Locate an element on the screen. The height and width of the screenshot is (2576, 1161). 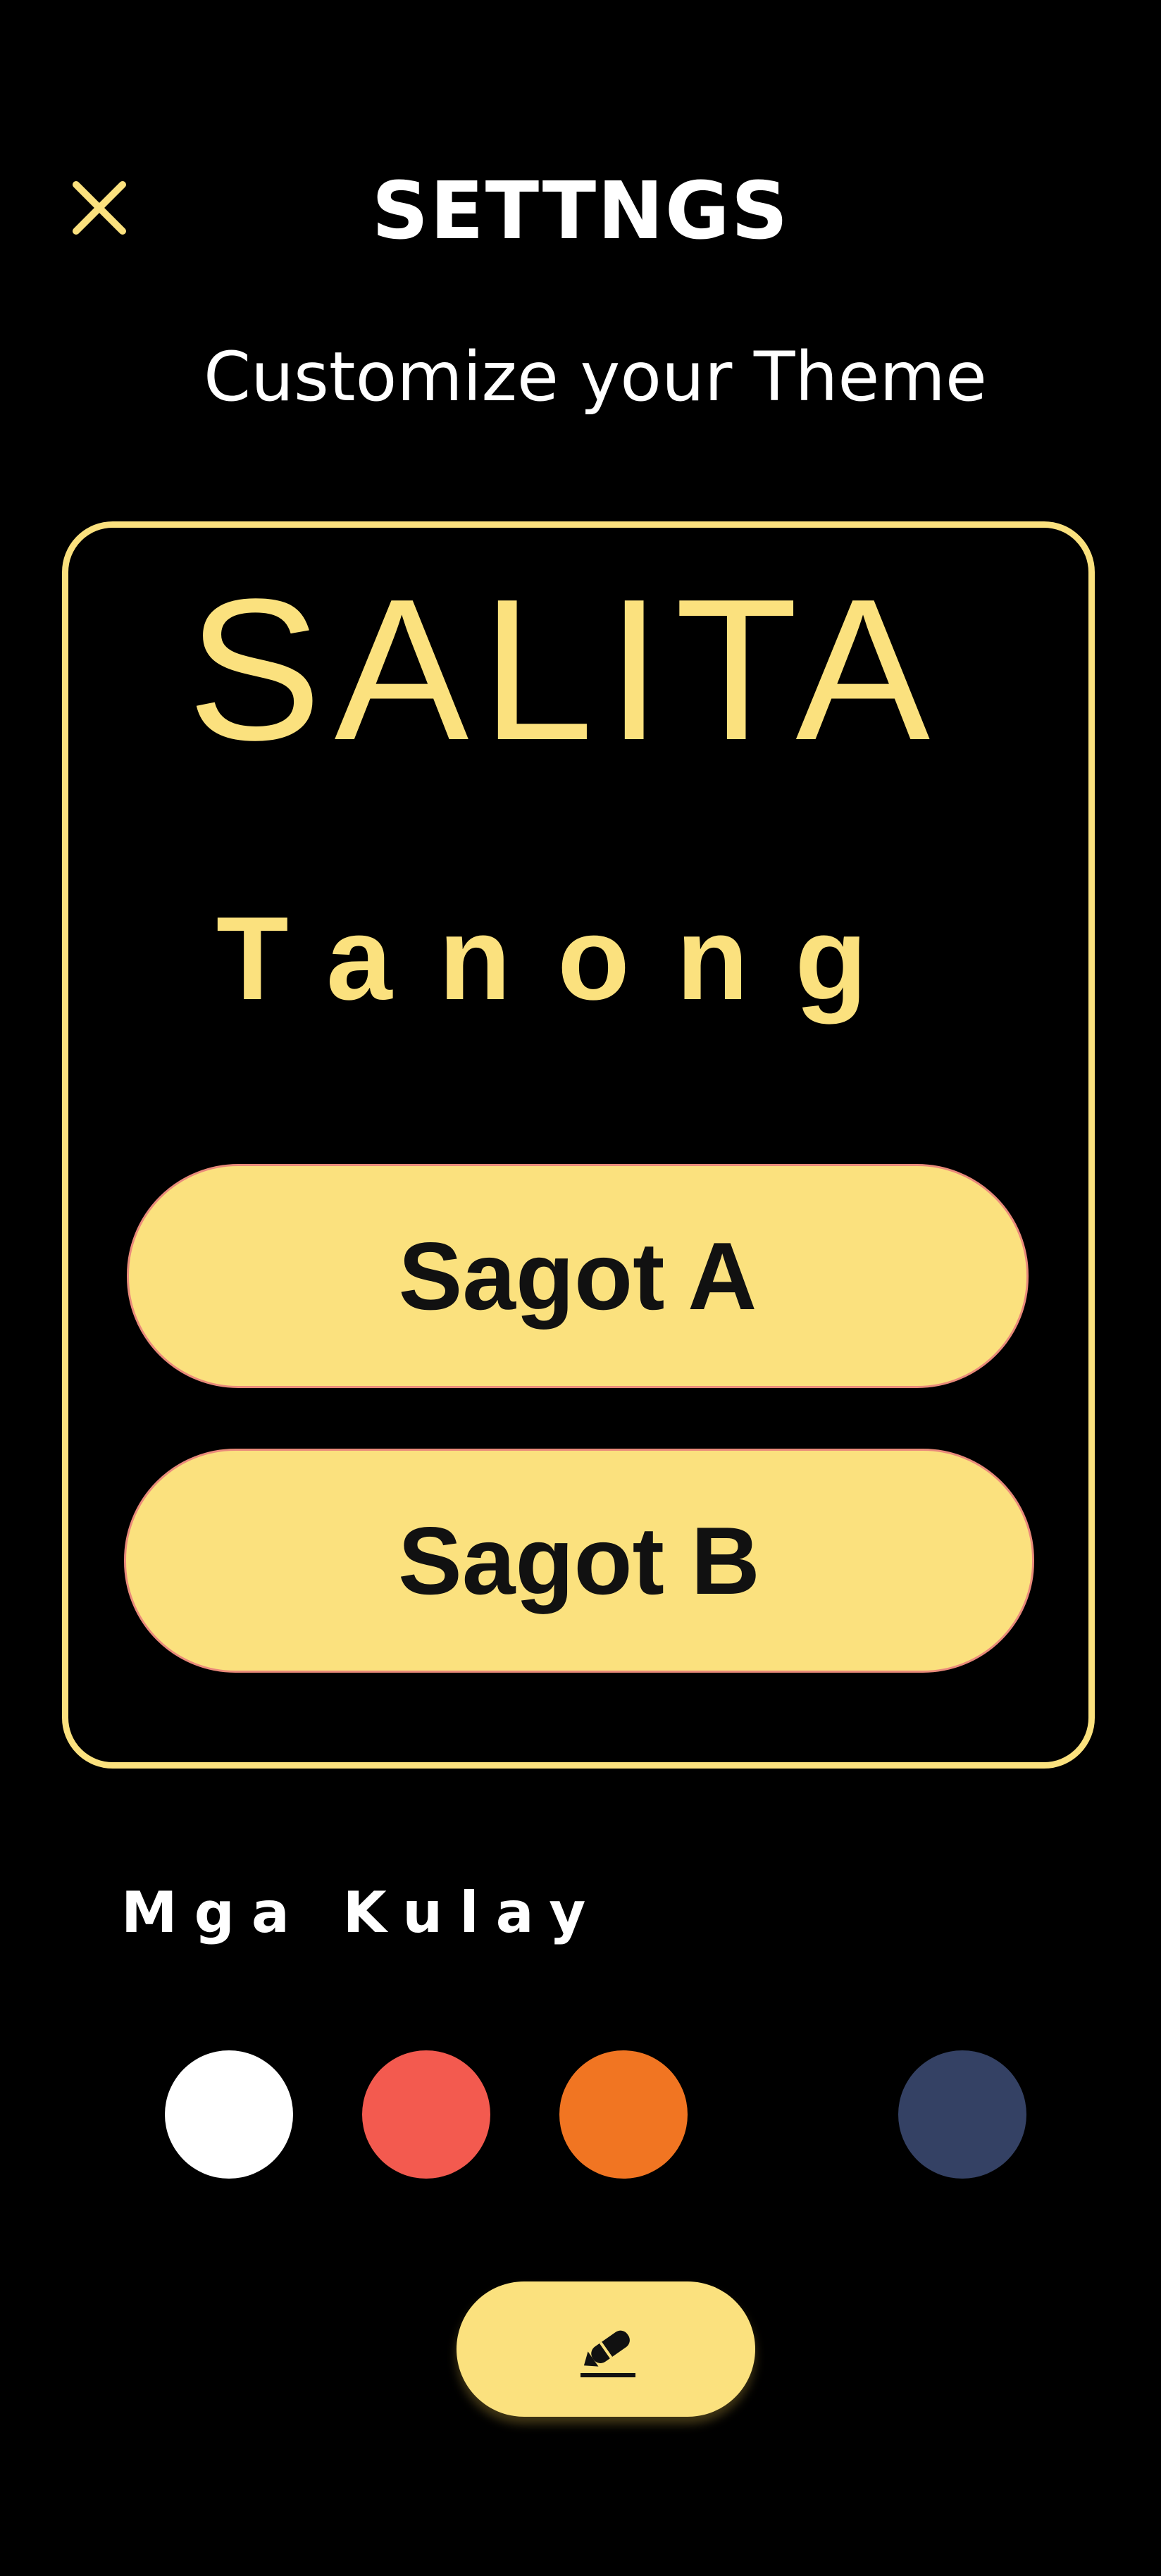
color-swatch-white is located at coordinates (229, 2114).